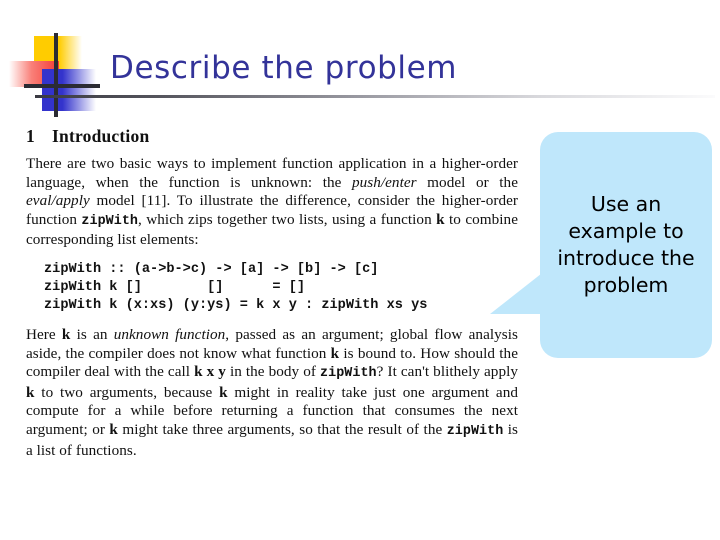  What do you see at coordinates (272, 136) in the screenshot?
I see `paper-section-heading: 1 Introduction` at bounding box center [272, 136].